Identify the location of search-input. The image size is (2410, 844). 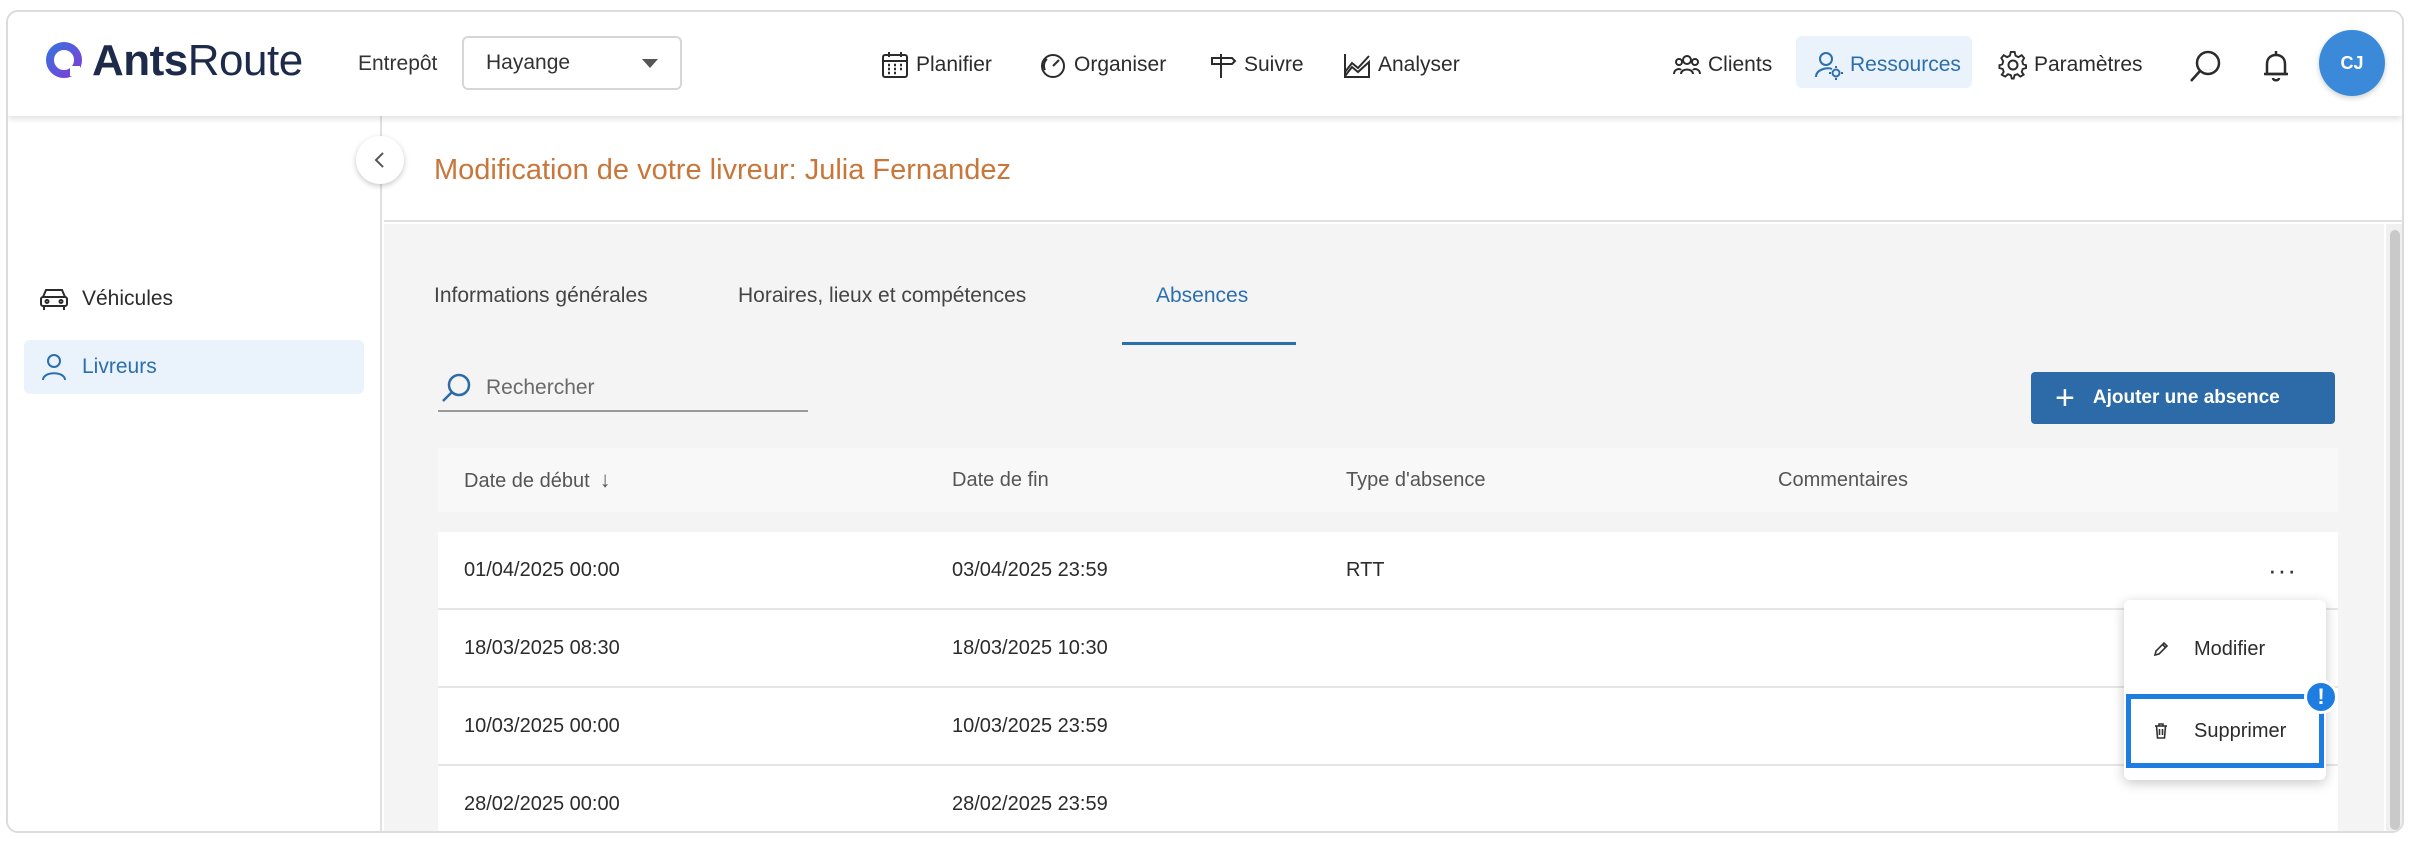
(636, 388).